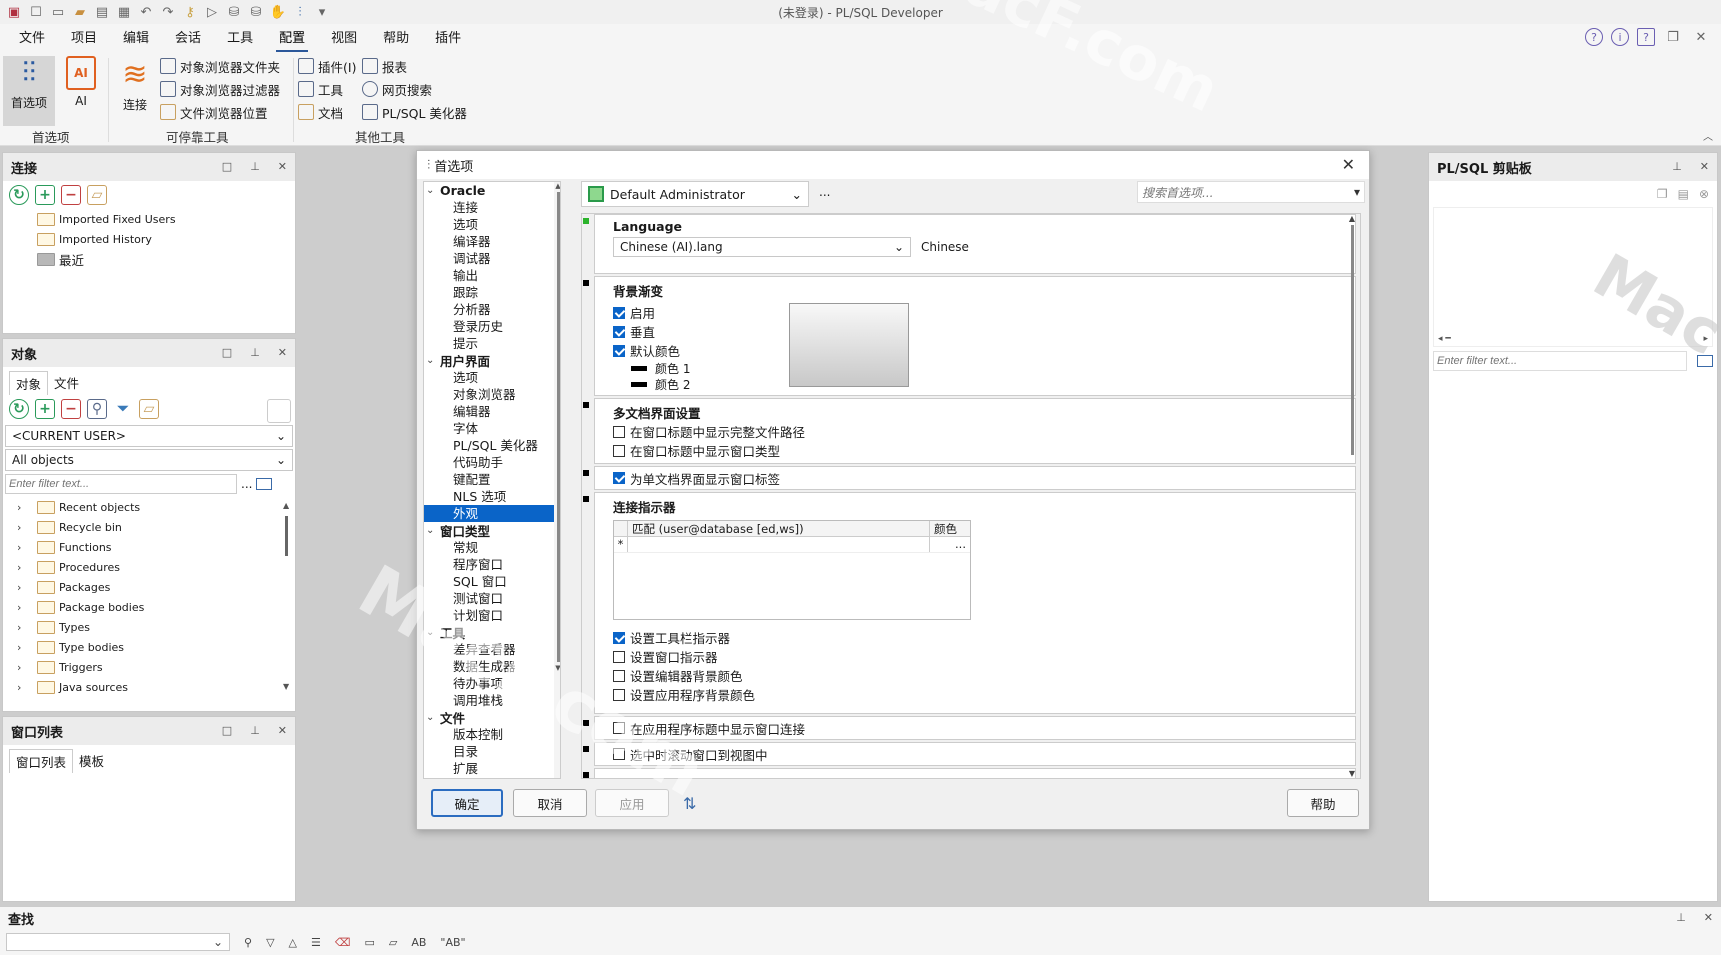  Describe the element at coordinates (975, 450) in the screenshot. I see `mdi-window-type-checkbox: 在窗口标题中显示窗口类型` at that location.